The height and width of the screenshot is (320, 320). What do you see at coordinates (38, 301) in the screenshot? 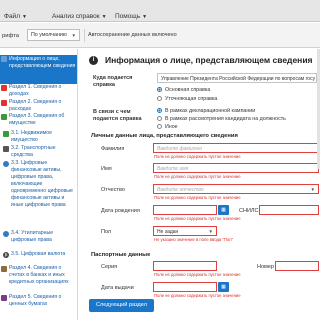
I see `sidebar-item-securities: Раздел 5. Сведения о ценных бумагах` at bounding box center [38, 301].